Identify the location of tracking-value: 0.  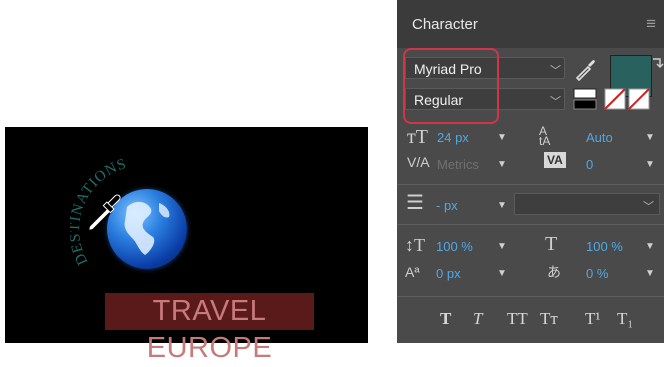
(589, 164).